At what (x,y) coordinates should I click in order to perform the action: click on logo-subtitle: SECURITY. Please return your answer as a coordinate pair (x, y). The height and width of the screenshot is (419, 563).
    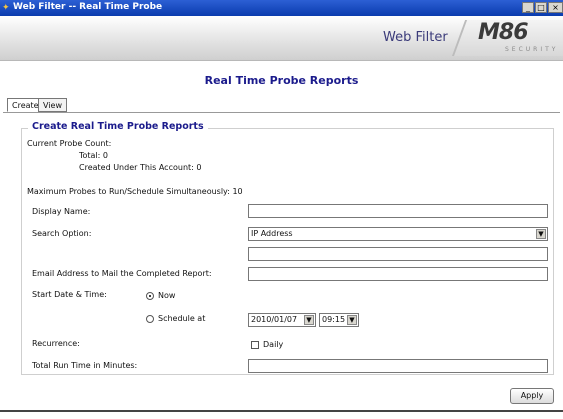
    Looking at the image, I should click on (532, 49).